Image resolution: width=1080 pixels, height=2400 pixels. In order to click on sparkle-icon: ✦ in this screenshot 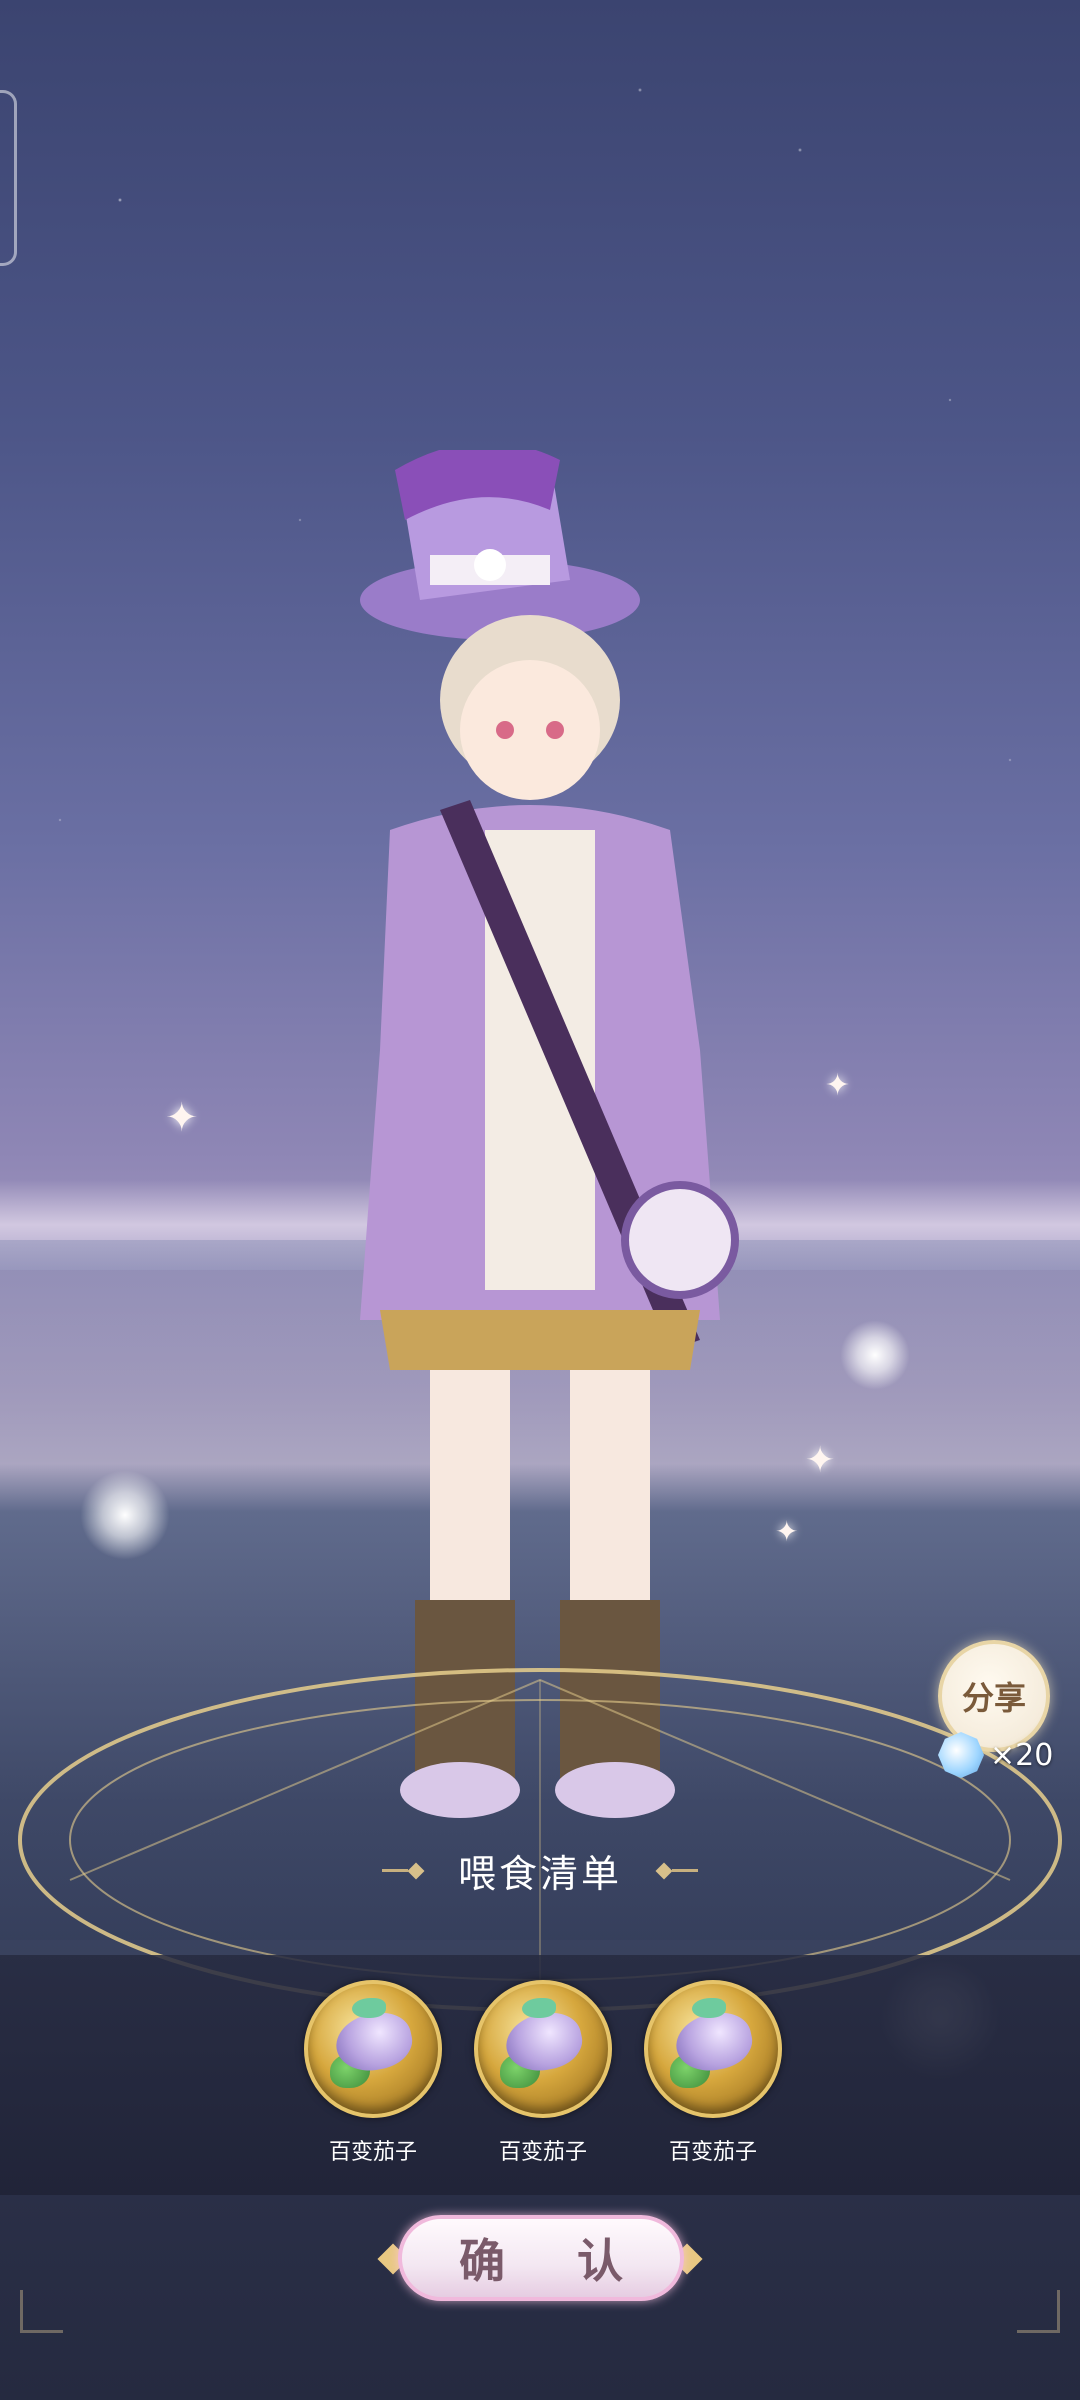, I will do `click(182, 1118)`.